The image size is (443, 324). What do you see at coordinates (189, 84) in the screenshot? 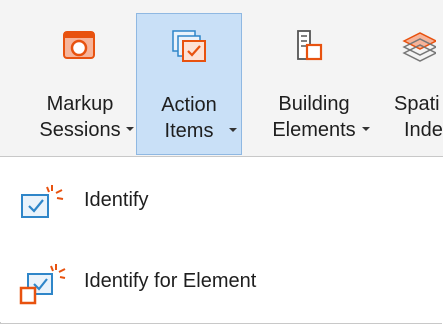
I see `action-items-button: Action Items` at bounding box center [189, 84].